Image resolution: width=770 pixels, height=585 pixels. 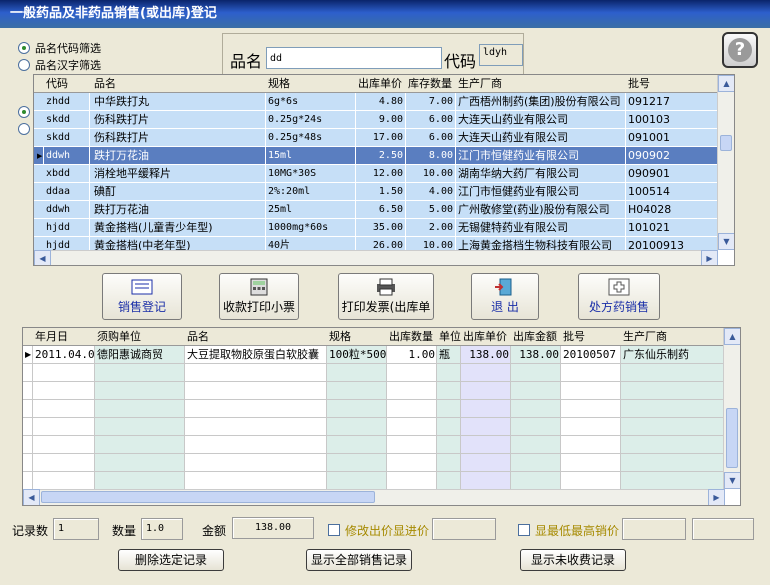 What do you see at coordinates (725, 162) in the screenshot?
I see `stock-vscroll: ▲ ▼` at bounding box center [725, 162].